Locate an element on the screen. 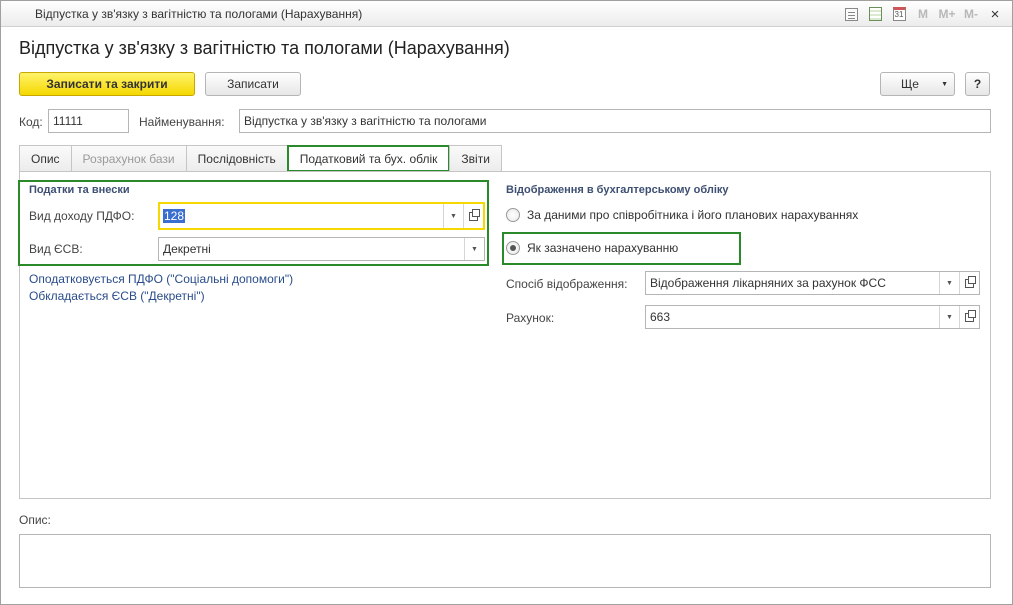  tab-base-calculation: Розрахунок бази is located at coordinates (128, 158).